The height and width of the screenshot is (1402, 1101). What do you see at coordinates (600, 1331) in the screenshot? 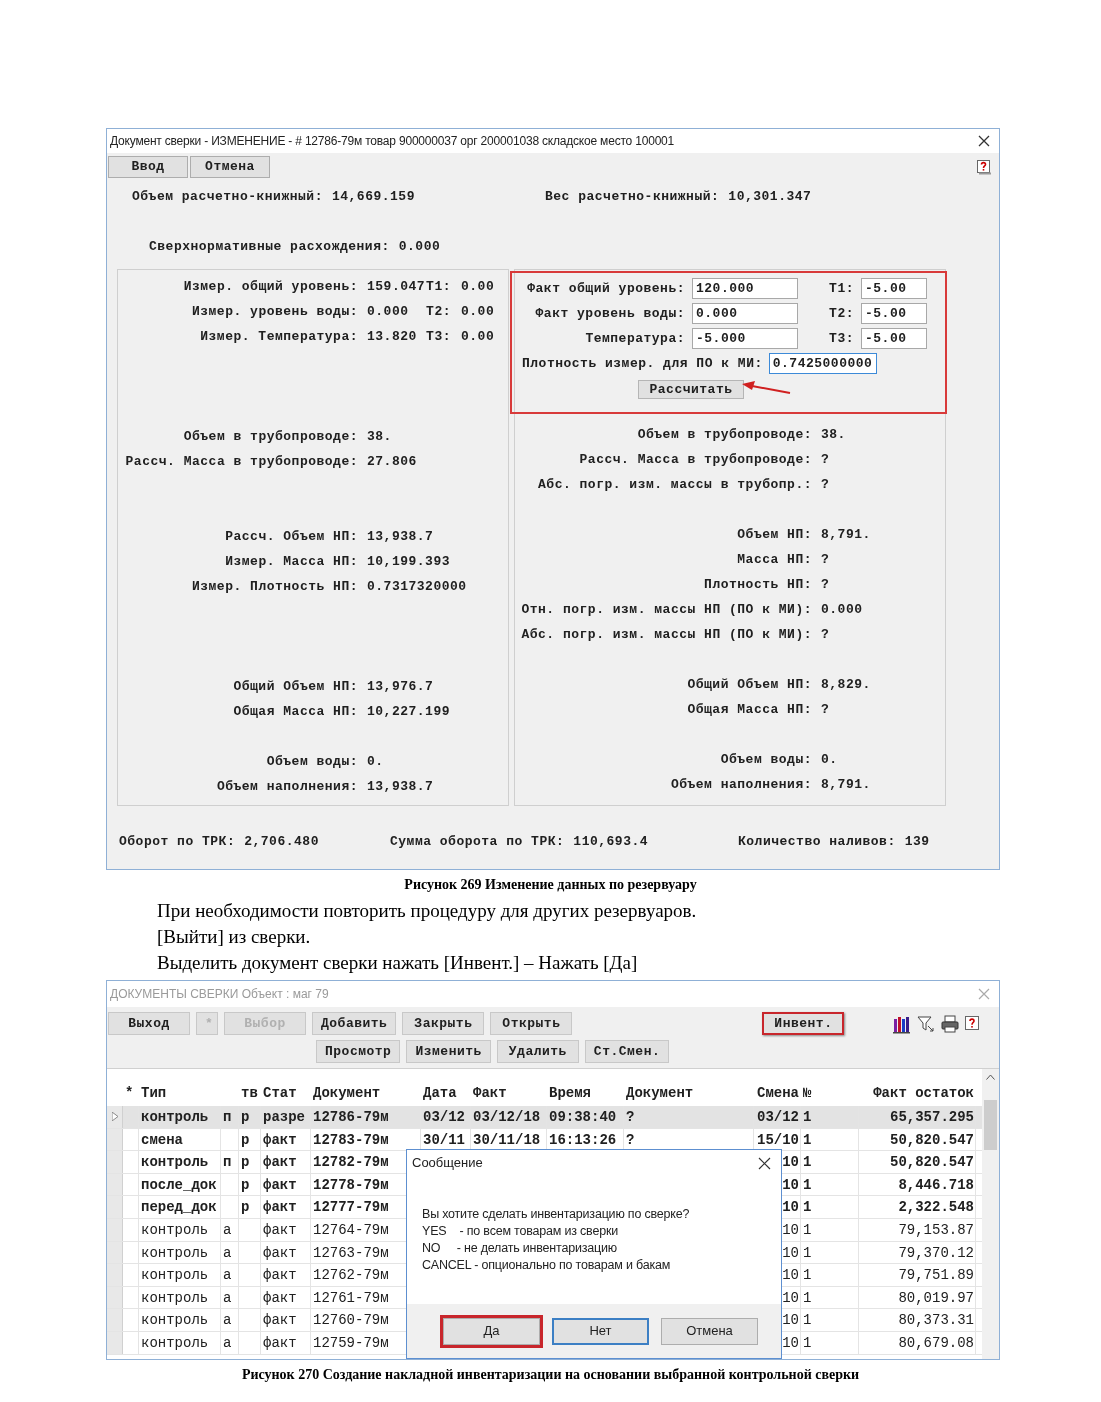
I see `dialog-button: Нет` at bounding box center [600, 1331].